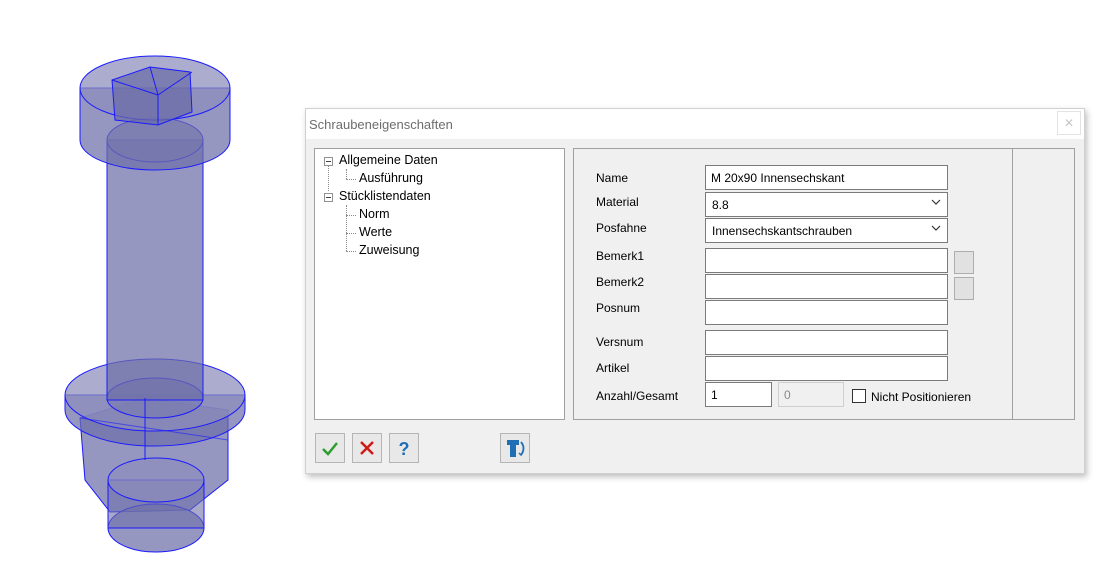 This screenshot has width=1113, height=582. What do you see at coordinates (391, 178) in the screenshot?
I see `tree-item-ausfuehrung: Ausführung` at bounding box center [391, 178].